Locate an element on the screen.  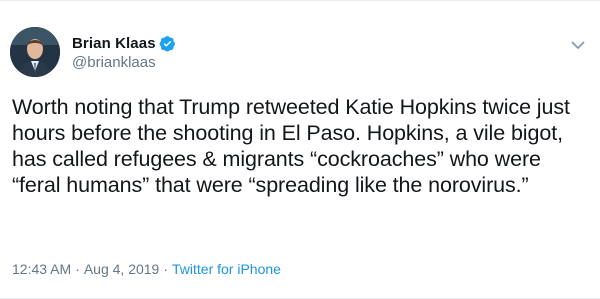
avatar is located at coordinates (35, 52).